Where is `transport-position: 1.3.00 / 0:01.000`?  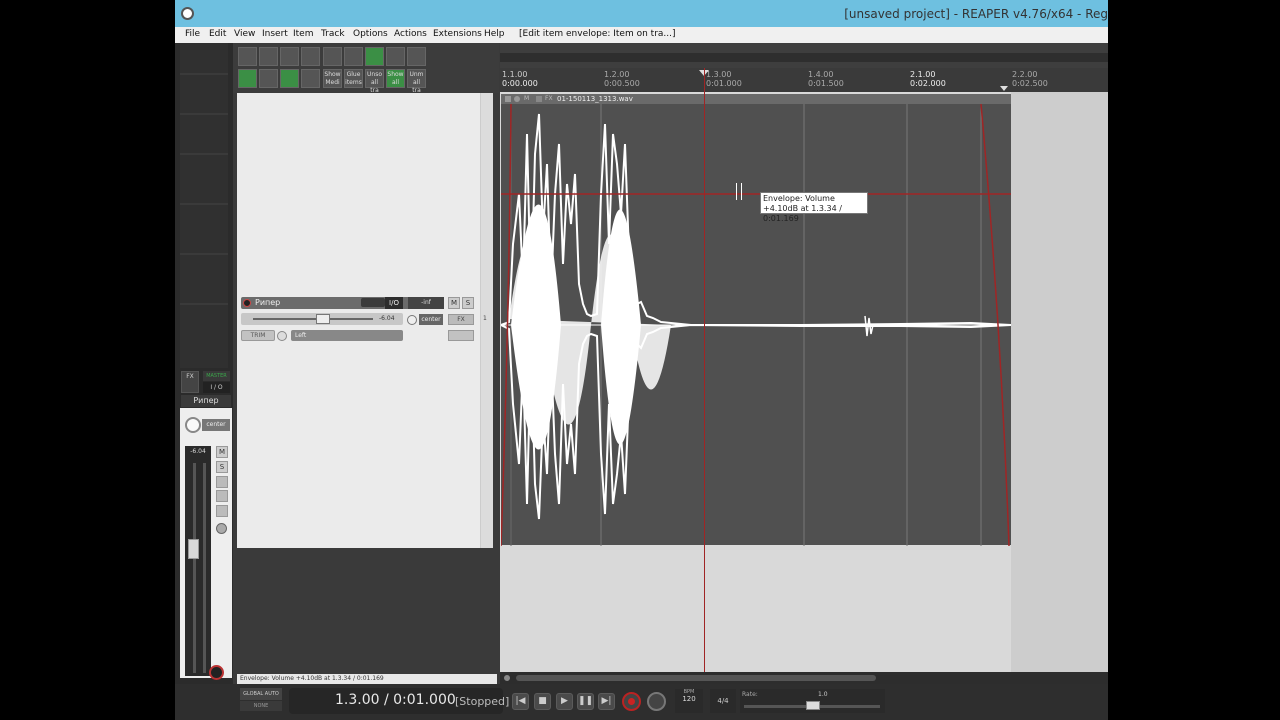 transport-position: 1.3.00 / 0:01.000 is located at coordinates (395, 700).